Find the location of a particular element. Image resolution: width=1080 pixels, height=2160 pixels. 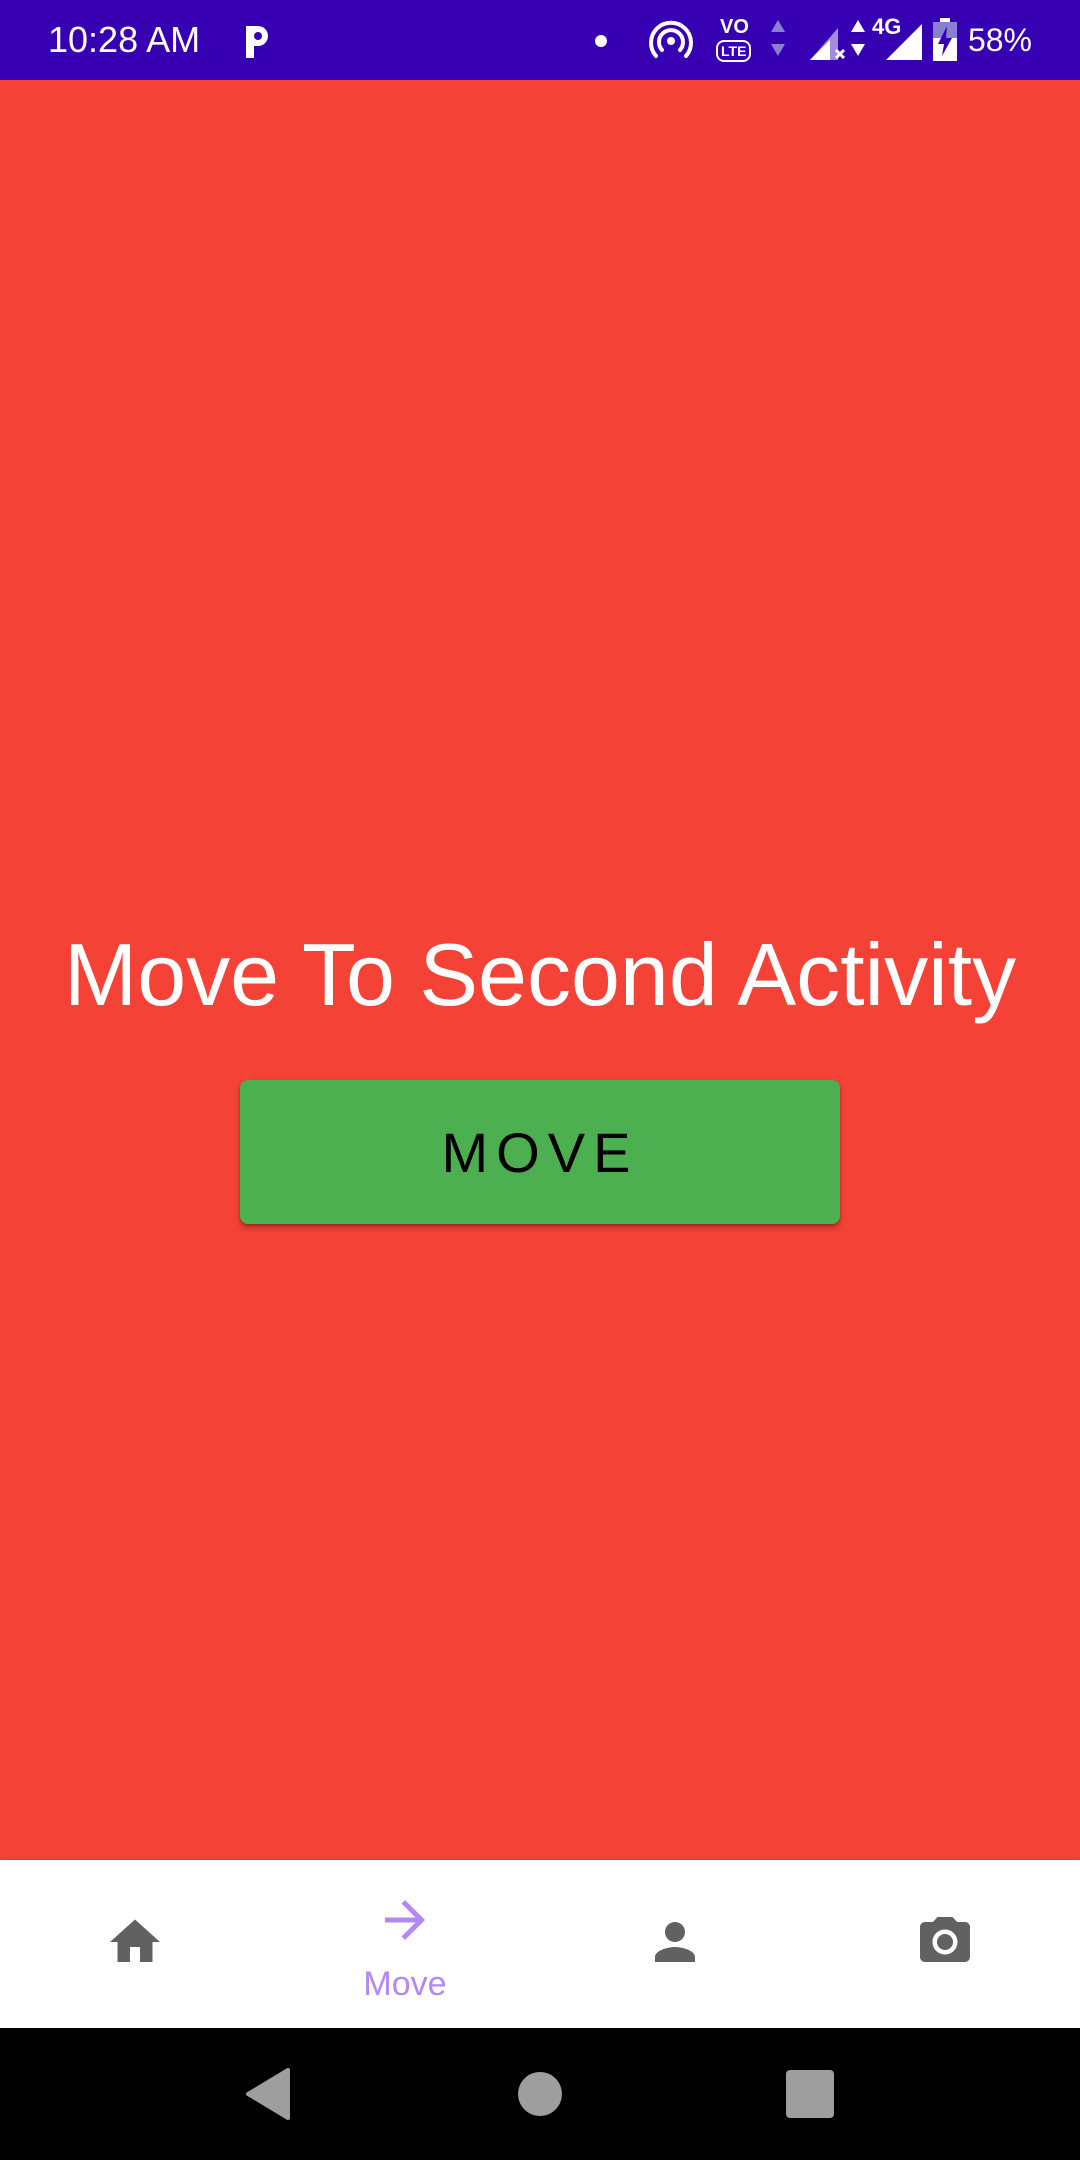

nav-item-profile is located at coordinates (675, 1944).